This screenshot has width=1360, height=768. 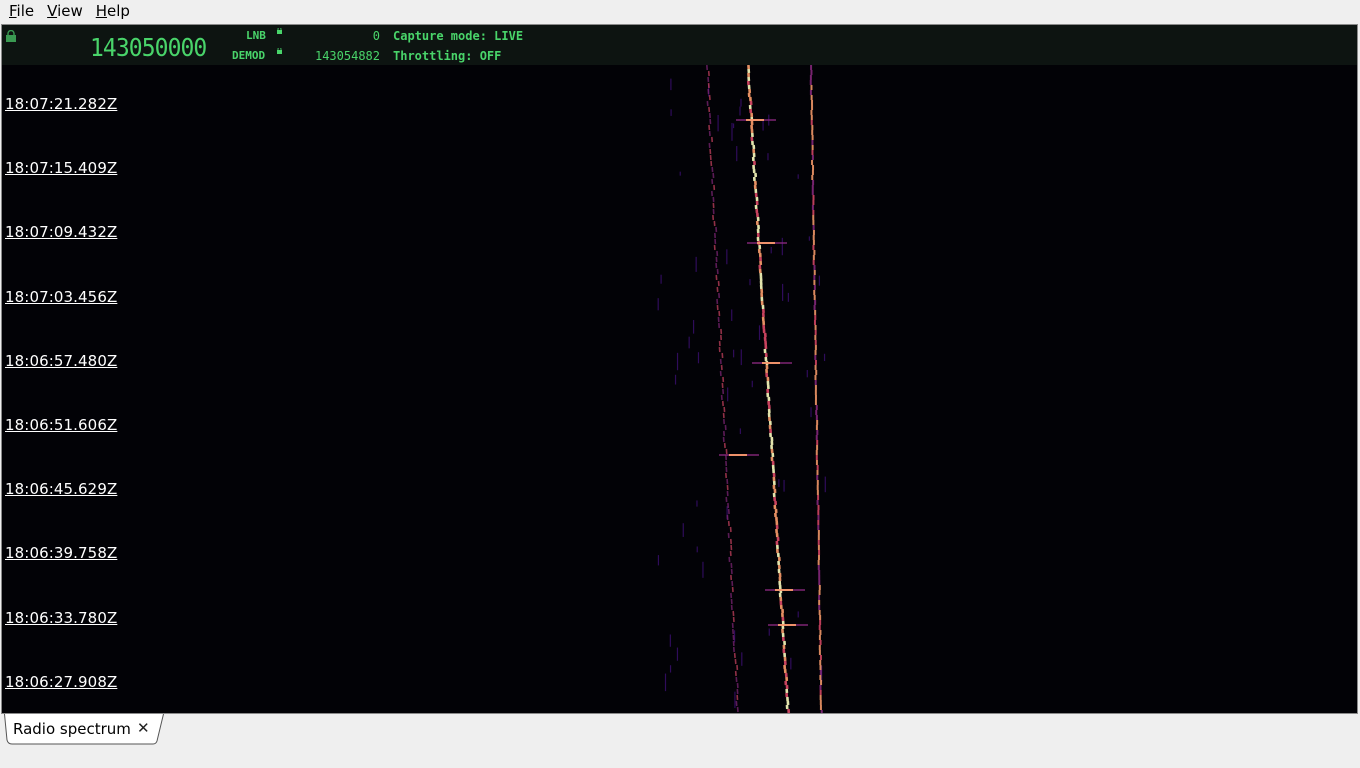 What do you see at coordinates (61, 553) in the screenshot?
I see `timestamp-label: 18:06:39.758Z` at bounding box center [61, 553].